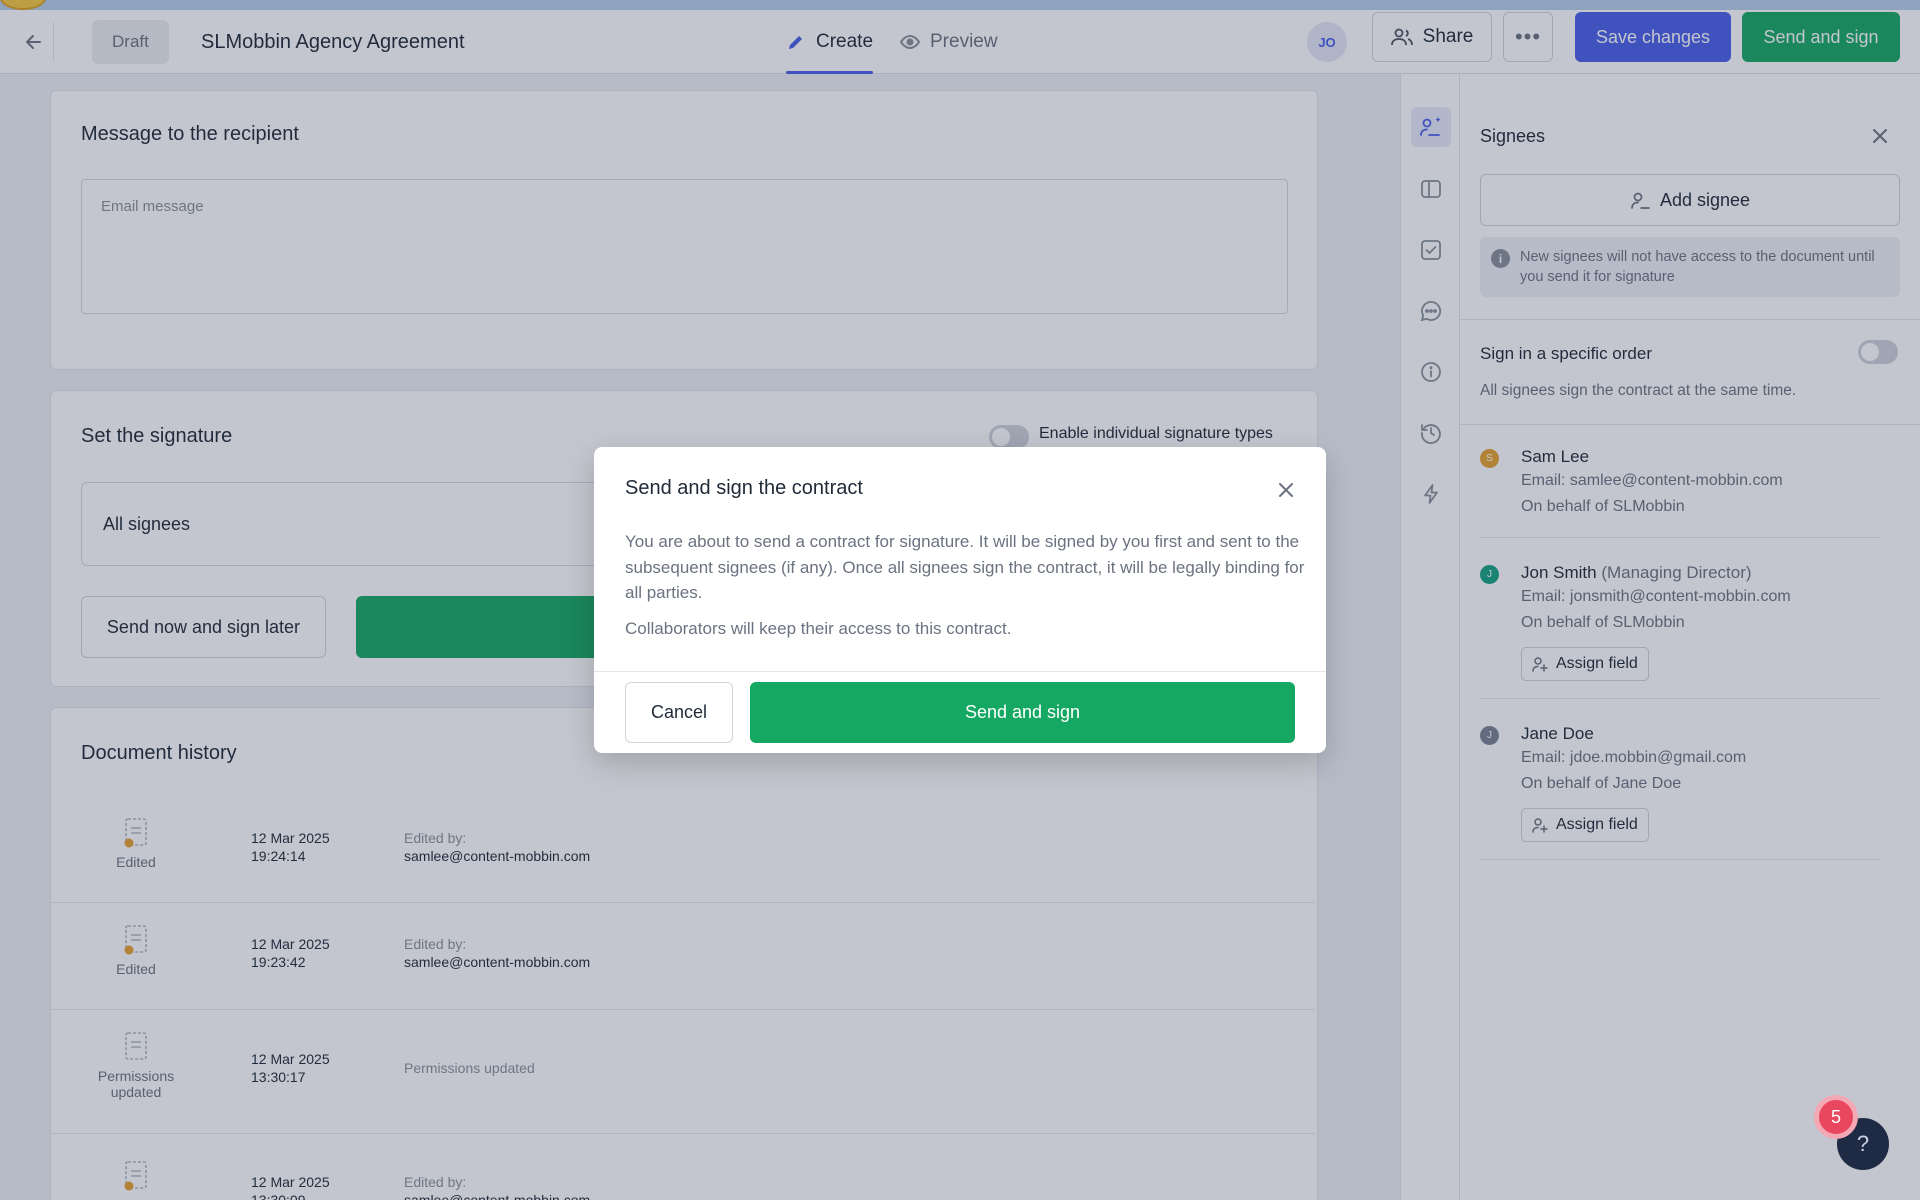  I want to click on dialog-close-button, so click(1286, 490).